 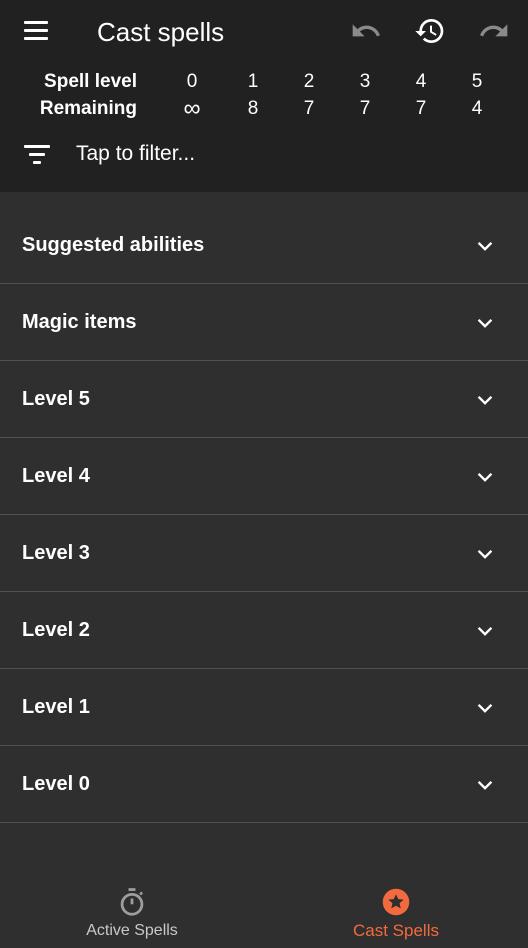 What do you see at coordinates (365, 81) in the screenshot?
I see `spell-level-value: 3` at bounding box center [365, 81].